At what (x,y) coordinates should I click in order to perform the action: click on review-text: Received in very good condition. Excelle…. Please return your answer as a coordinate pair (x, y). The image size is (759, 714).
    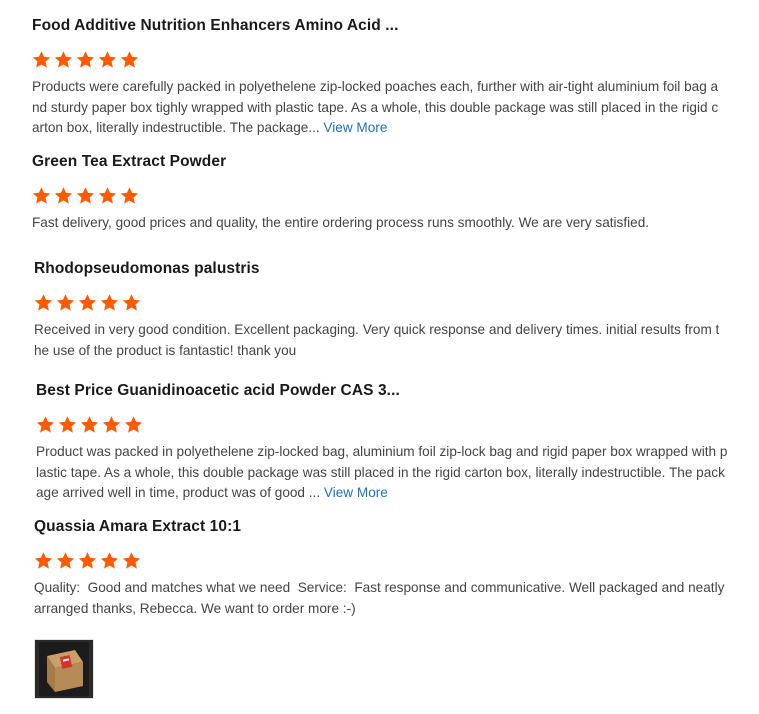
    Looking at the image, I should click on (380, 340).